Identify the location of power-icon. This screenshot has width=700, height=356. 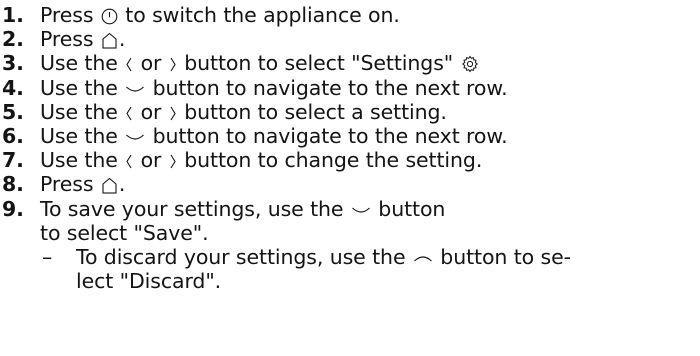
(109, 16).